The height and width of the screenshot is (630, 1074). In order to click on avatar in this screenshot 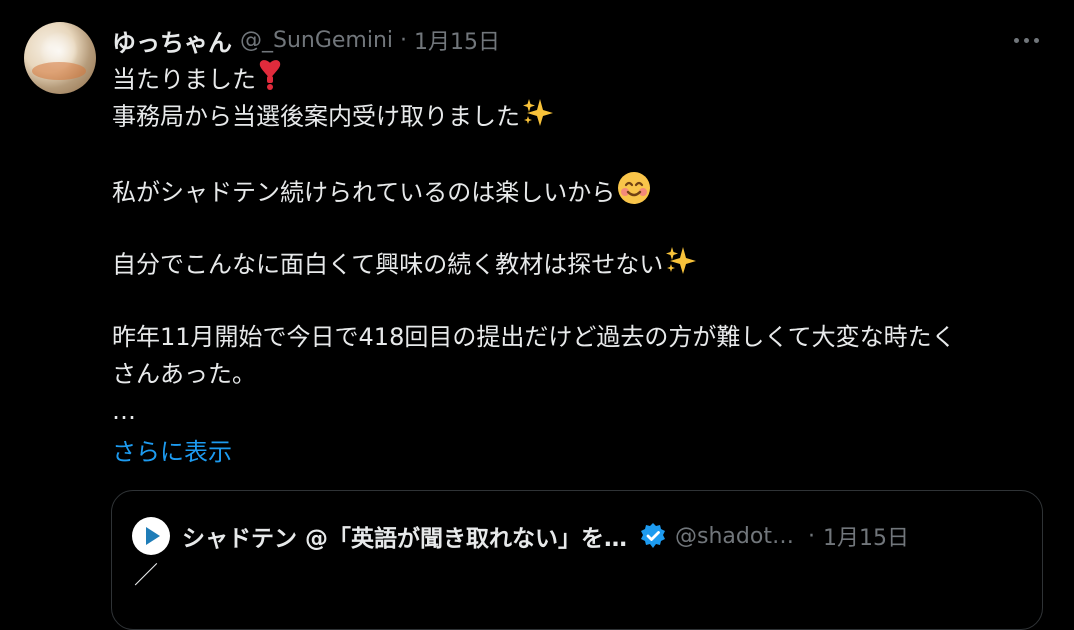, I will do `click(60, 58)`.